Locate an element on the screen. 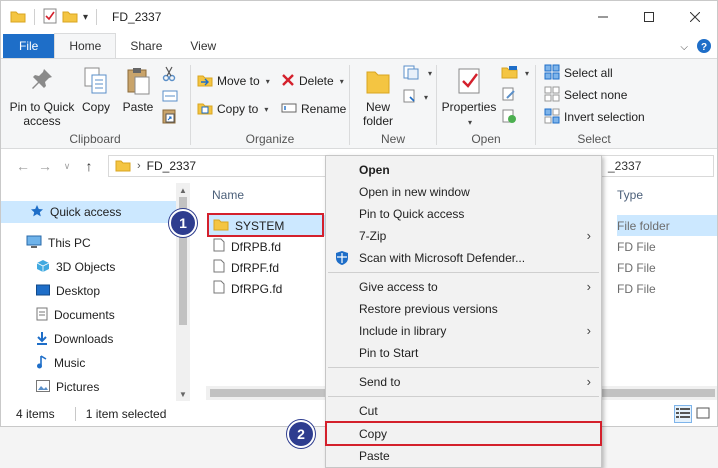 This screenshot has height=468, width=718. tab-view: View is located at coordinates (203, 46).